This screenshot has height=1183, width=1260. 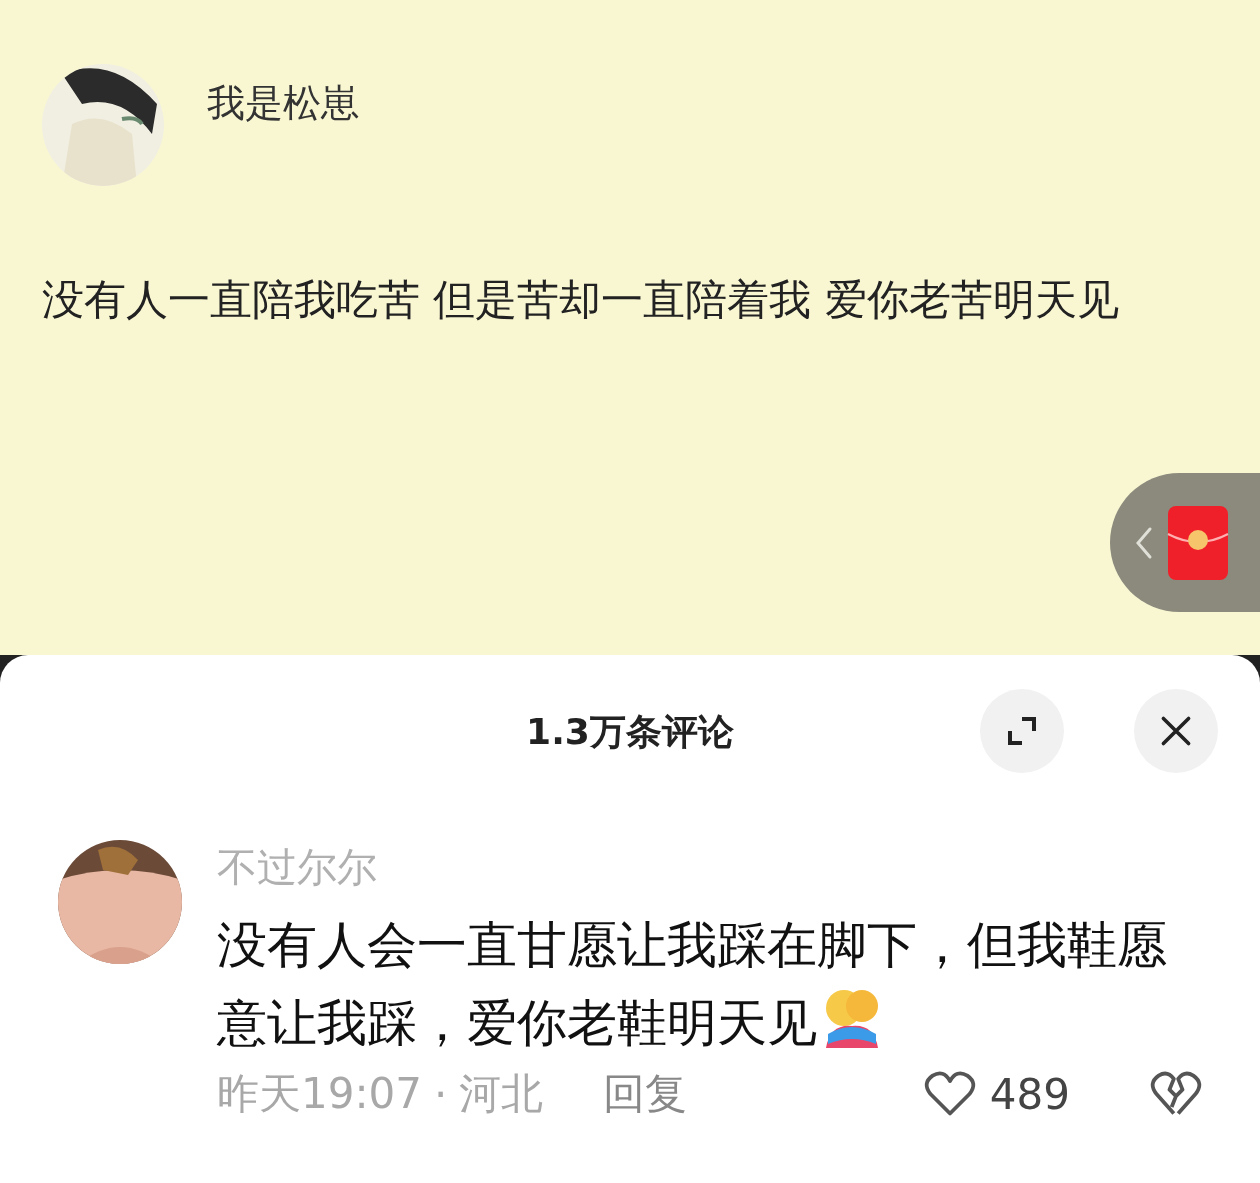 I want to click on comment-time: 昨天19:07, so click(x=320, y=1094).